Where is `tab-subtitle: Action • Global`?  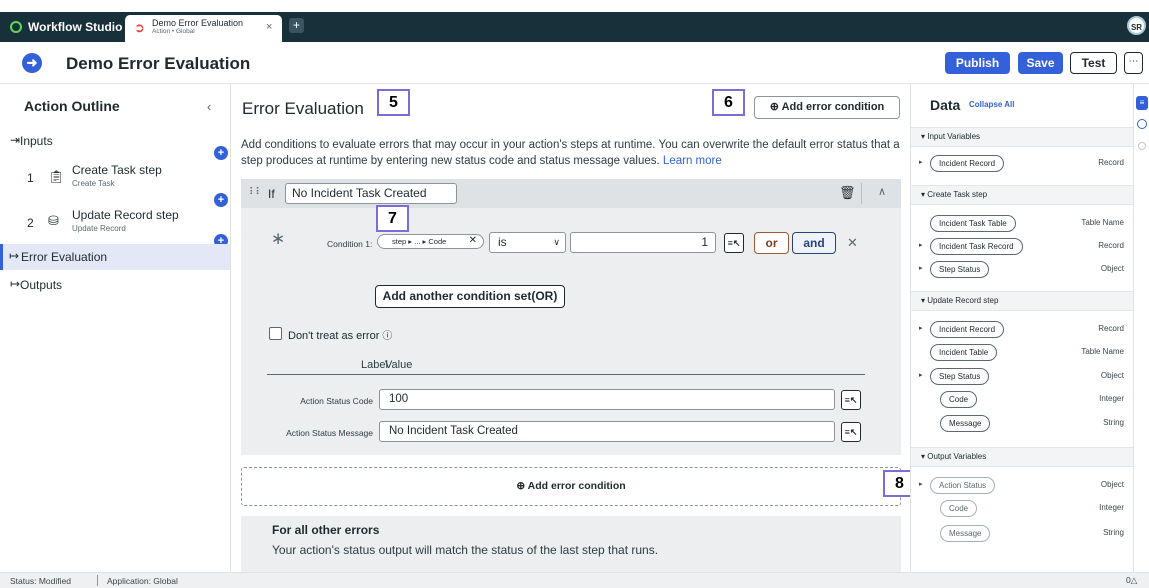 tab-subtitle: Action • Global is located at coordinates (173, 31).